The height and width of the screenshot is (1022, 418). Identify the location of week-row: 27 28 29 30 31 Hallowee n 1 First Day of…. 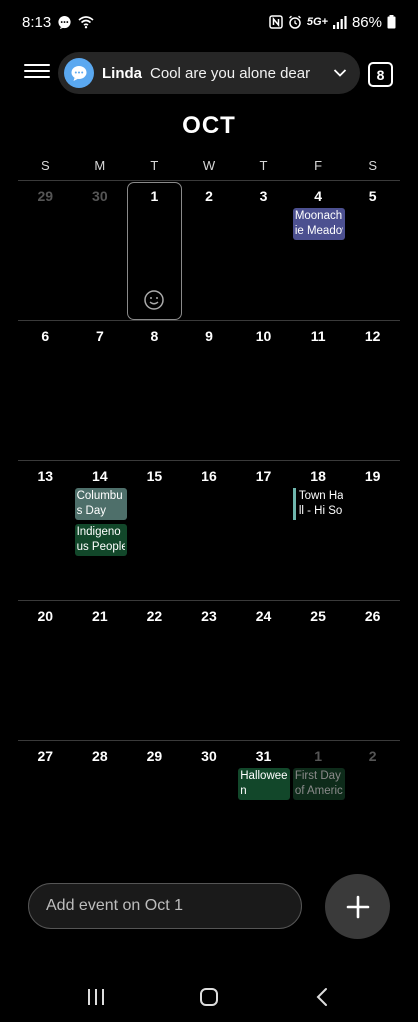
(209, 810).